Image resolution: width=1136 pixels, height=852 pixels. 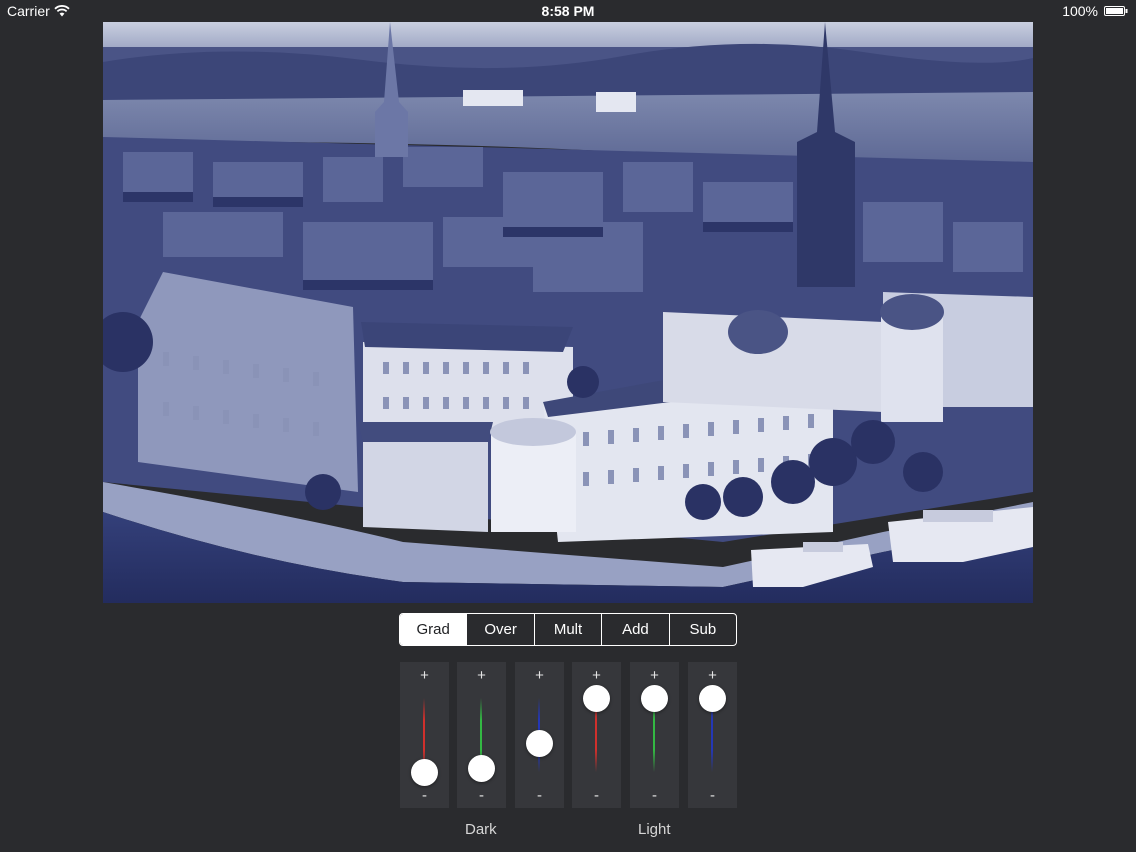 What do you see at coordinates (433, 629) in the screenshot?
I see `segment-grad: Grad` at bounding box center [433, 629].